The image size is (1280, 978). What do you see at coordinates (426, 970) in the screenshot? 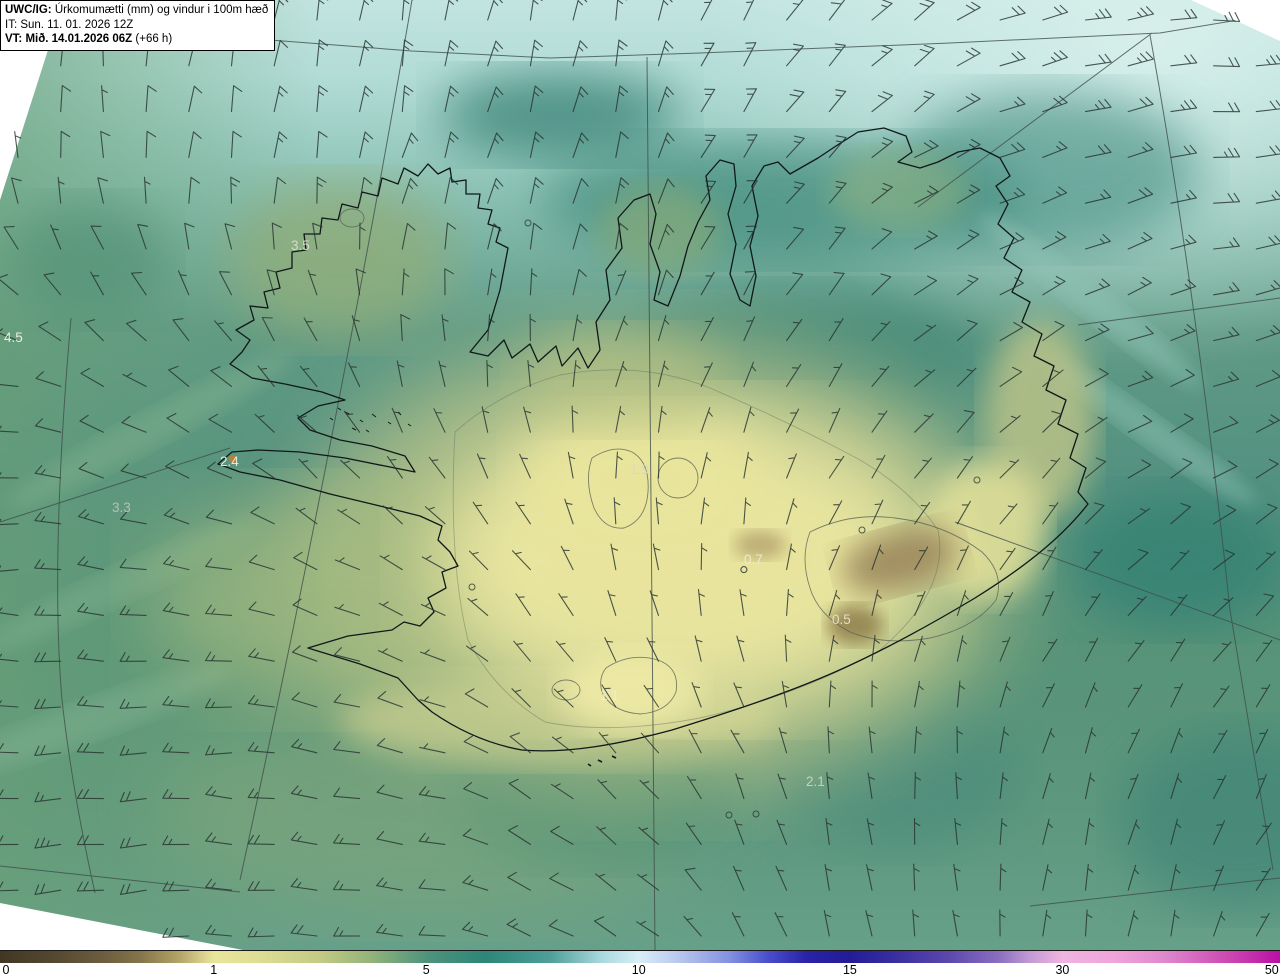
I see `colorbar-tick-label: 5` at bounding box center [426, 970].